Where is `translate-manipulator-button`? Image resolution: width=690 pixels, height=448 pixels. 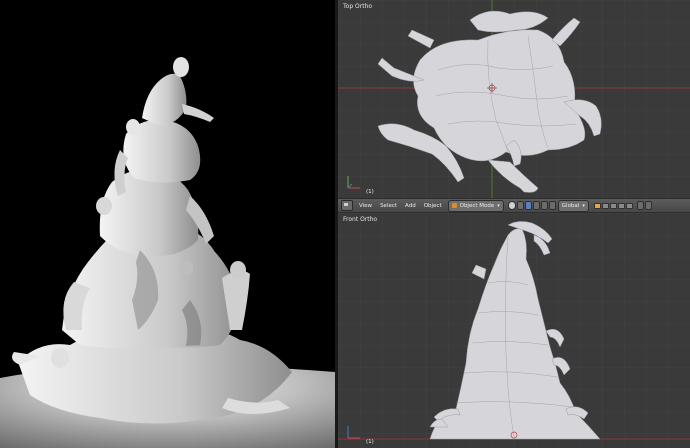 translate-manipulator-button is located at coordinates (536, 205).